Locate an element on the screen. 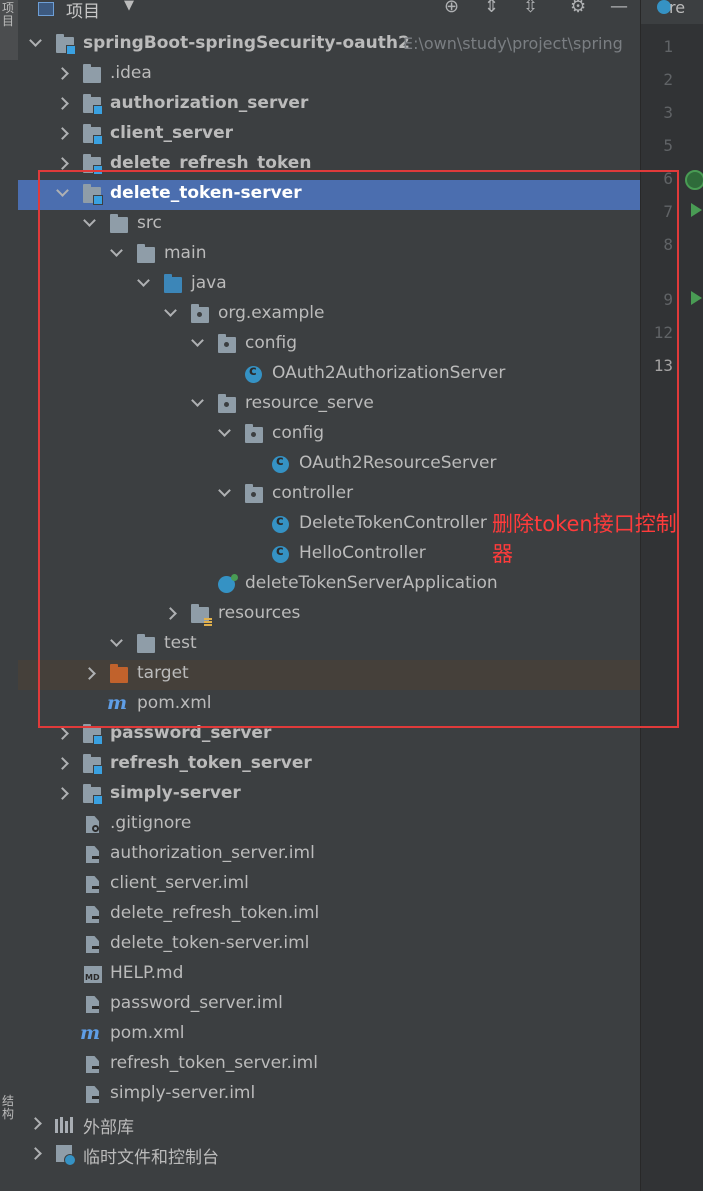  tree-label: password_server is located at coordinates (191, 733).